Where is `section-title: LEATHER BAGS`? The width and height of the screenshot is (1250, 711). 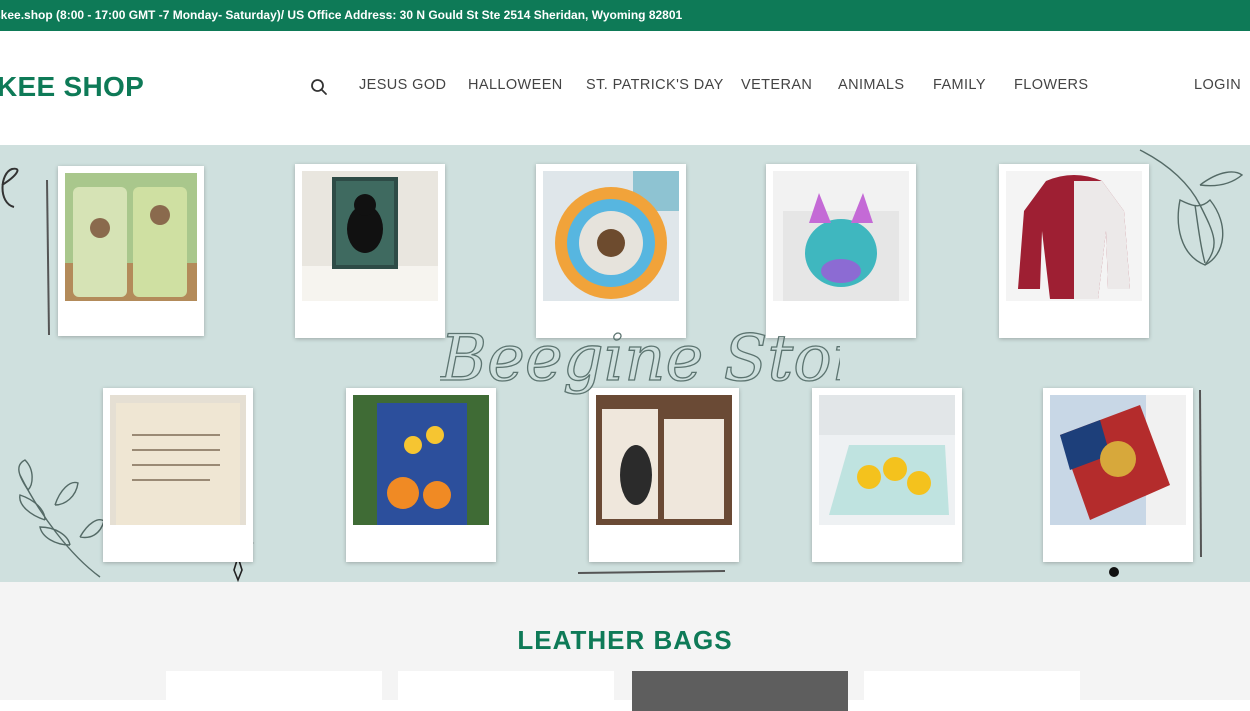
section-title: LEATHER BAGS is located at coordinates (625, 640).